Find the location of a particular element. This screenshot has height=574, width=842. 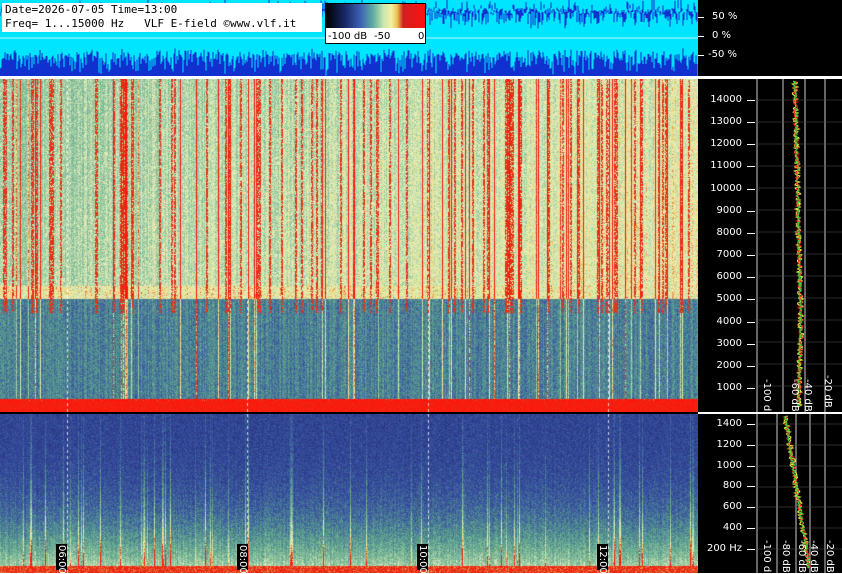

profile-bot-db-label-0: -100 dB is located at coordinates (766, 556).